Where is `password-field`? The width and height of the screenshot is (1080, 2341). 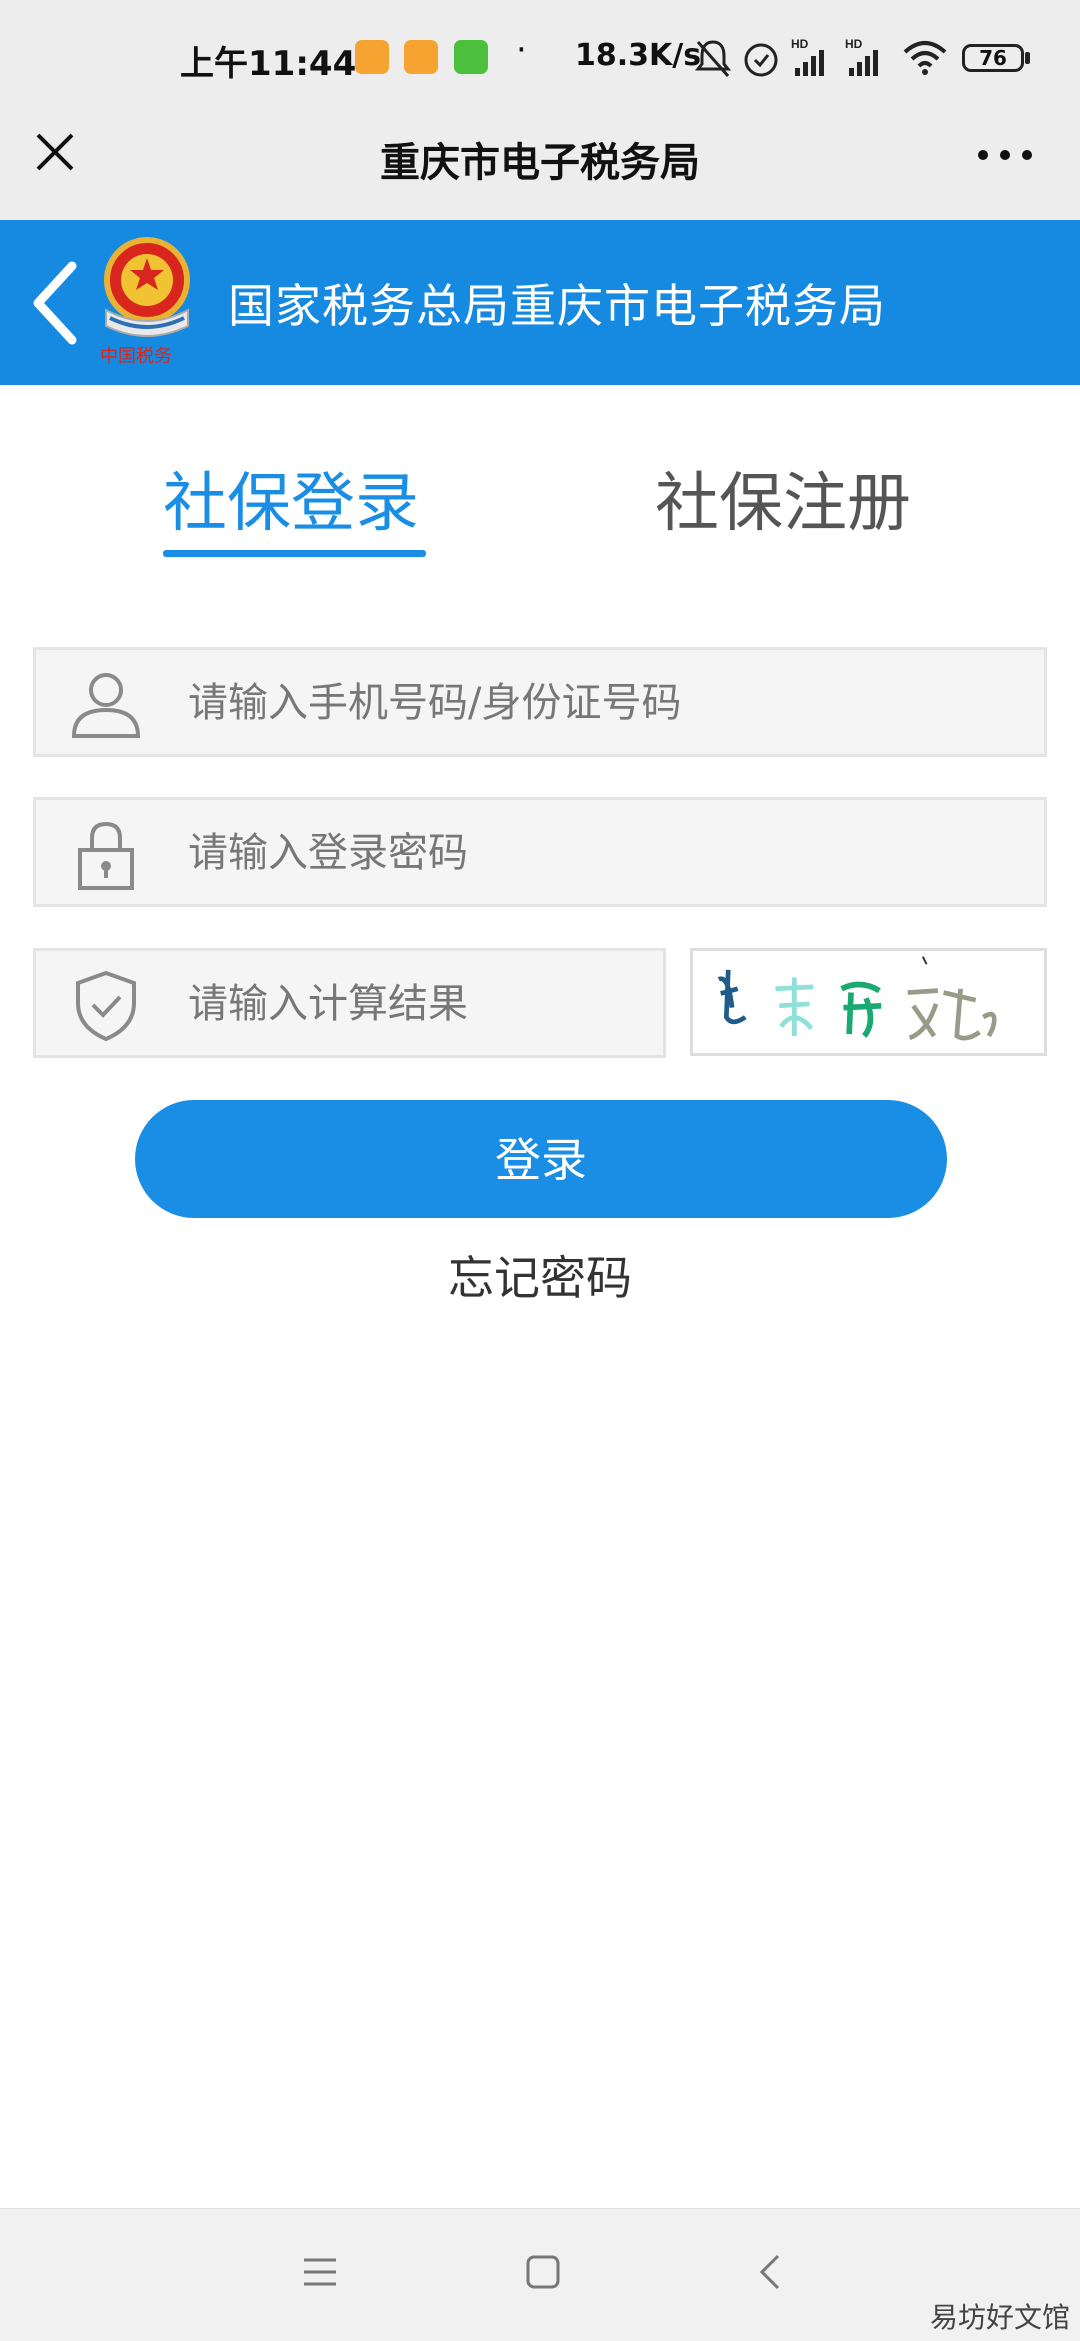
password-field is located at coordinates (540, 852).